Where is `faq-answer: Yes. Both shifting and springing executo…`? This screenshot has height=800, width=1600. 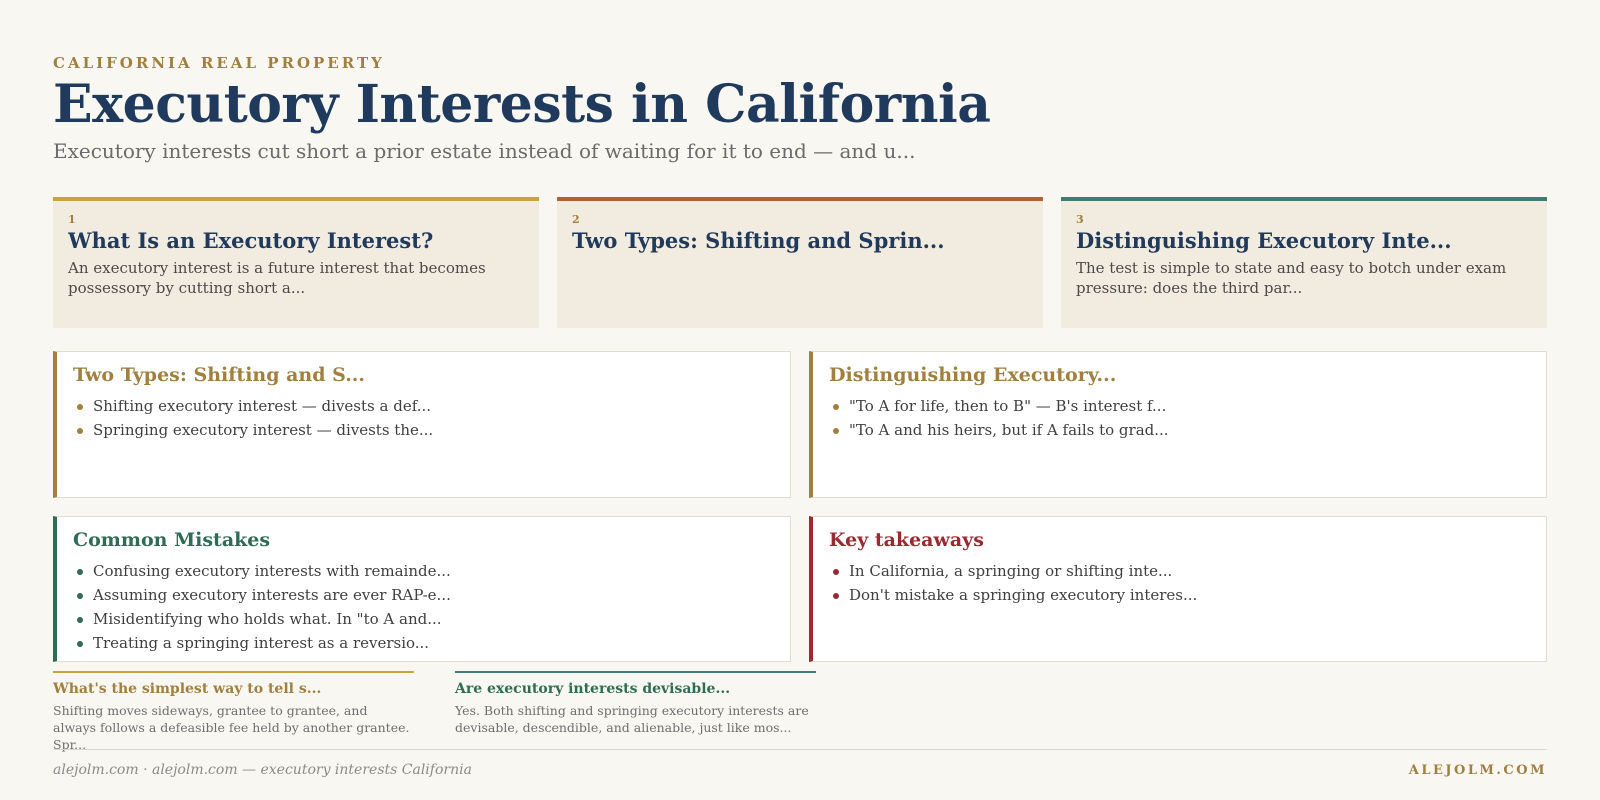 faq-answer: Yes. Both shifting and springing executo… is located at coordinates (632, 719).